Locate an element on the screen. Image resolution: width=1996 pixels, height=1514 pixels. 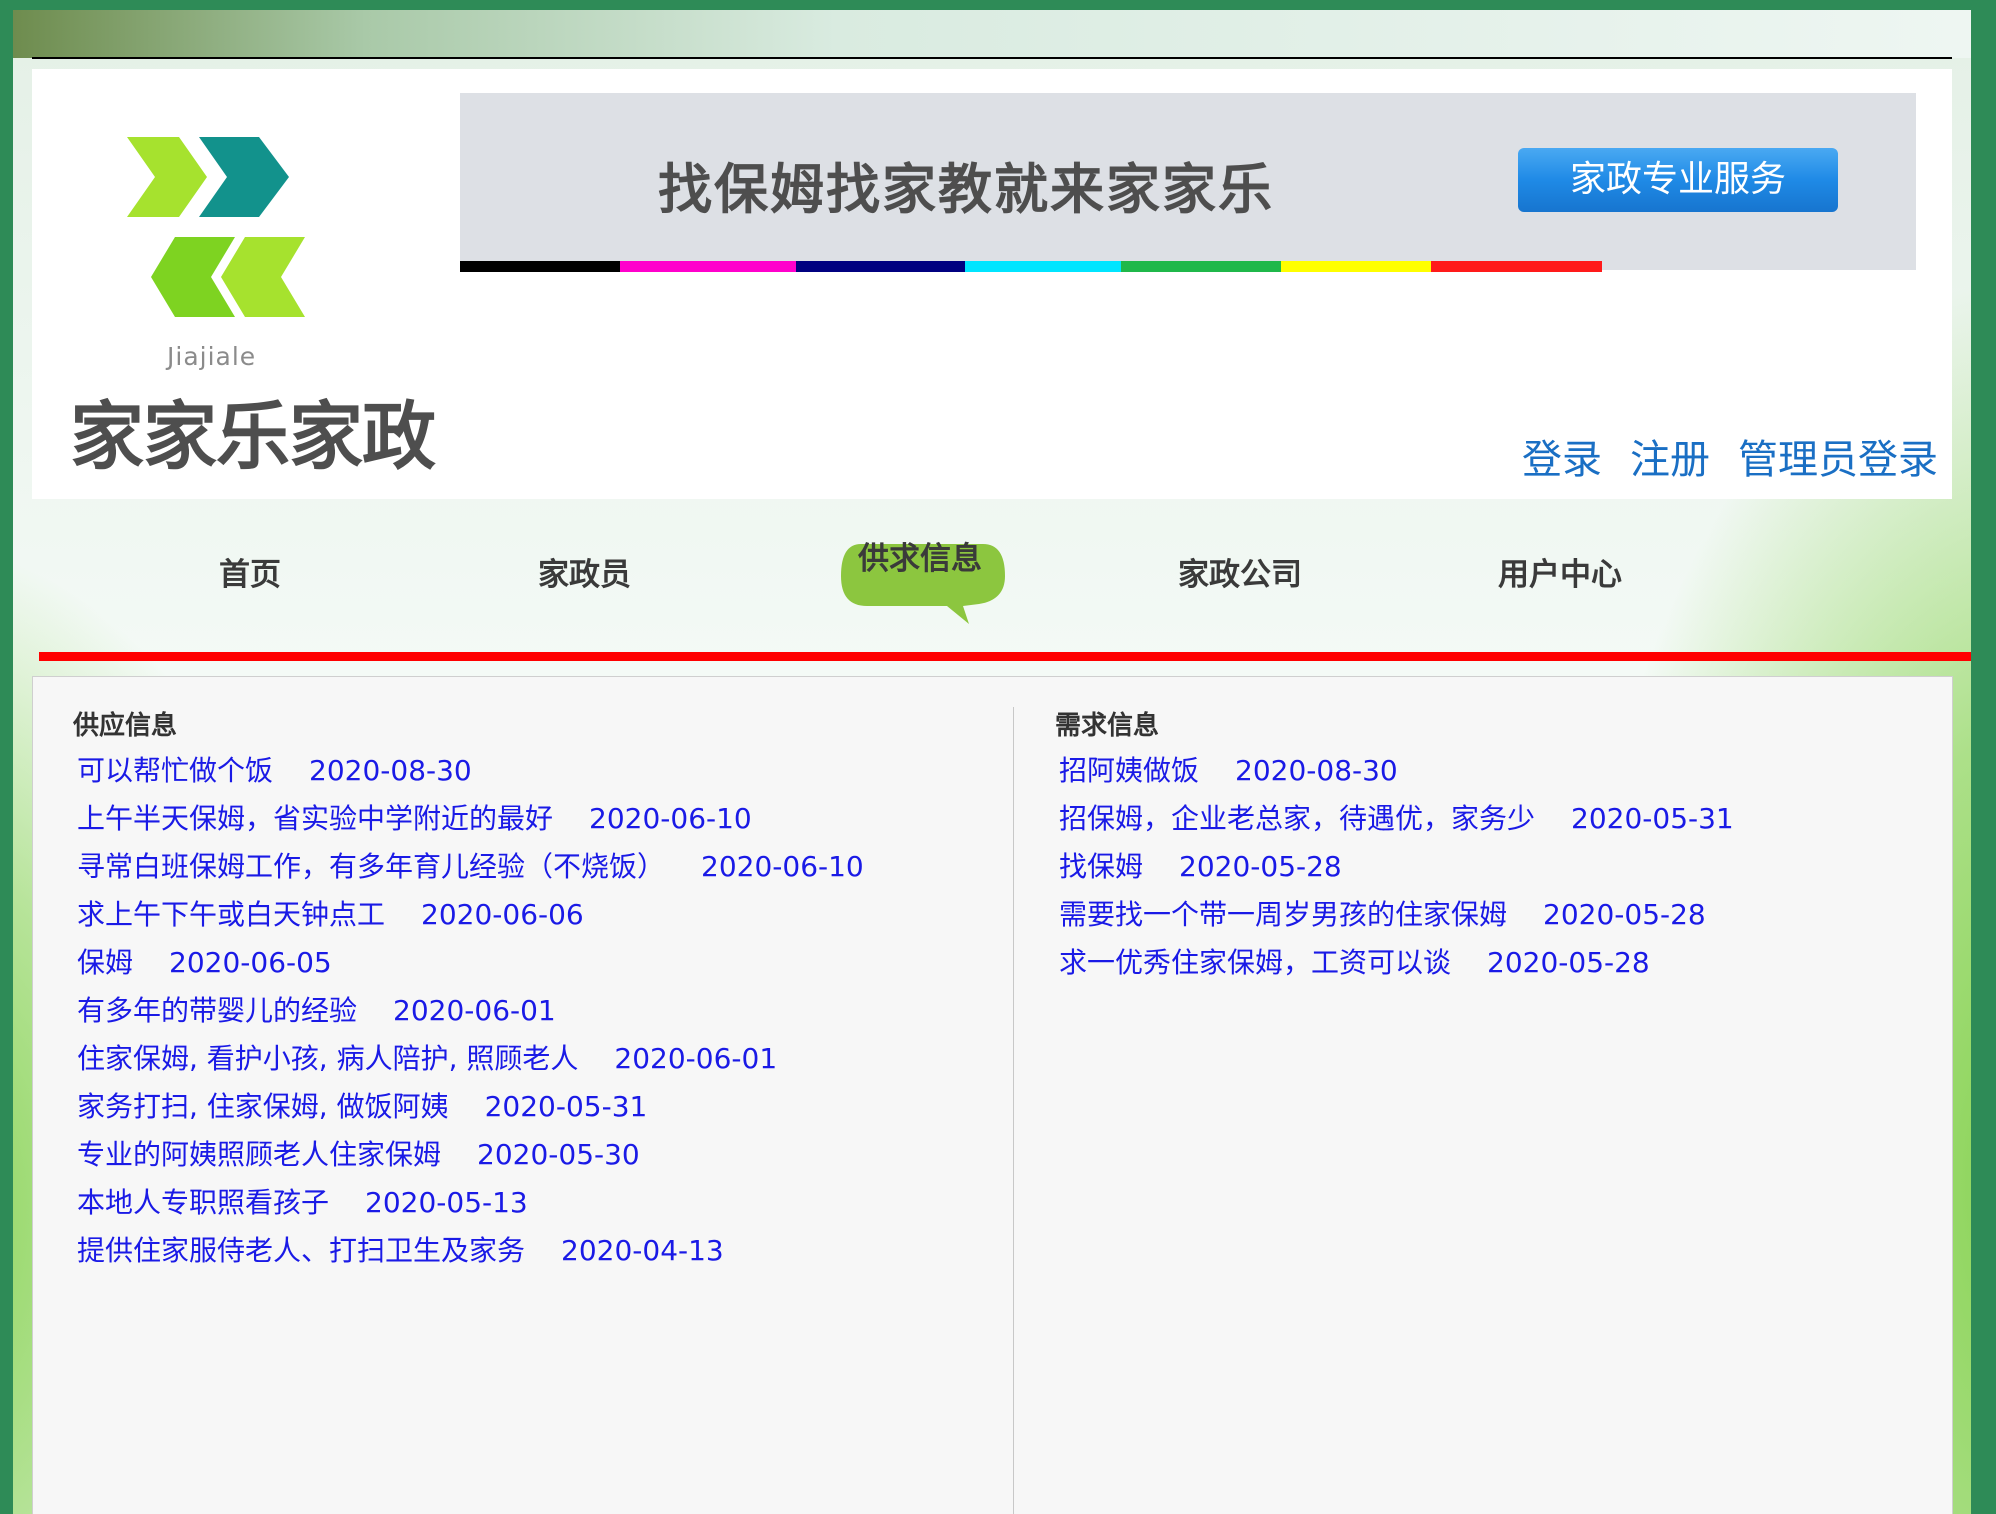
supply-item-link: 保姆 2020-06-05 is located at coordinates (204, 962).